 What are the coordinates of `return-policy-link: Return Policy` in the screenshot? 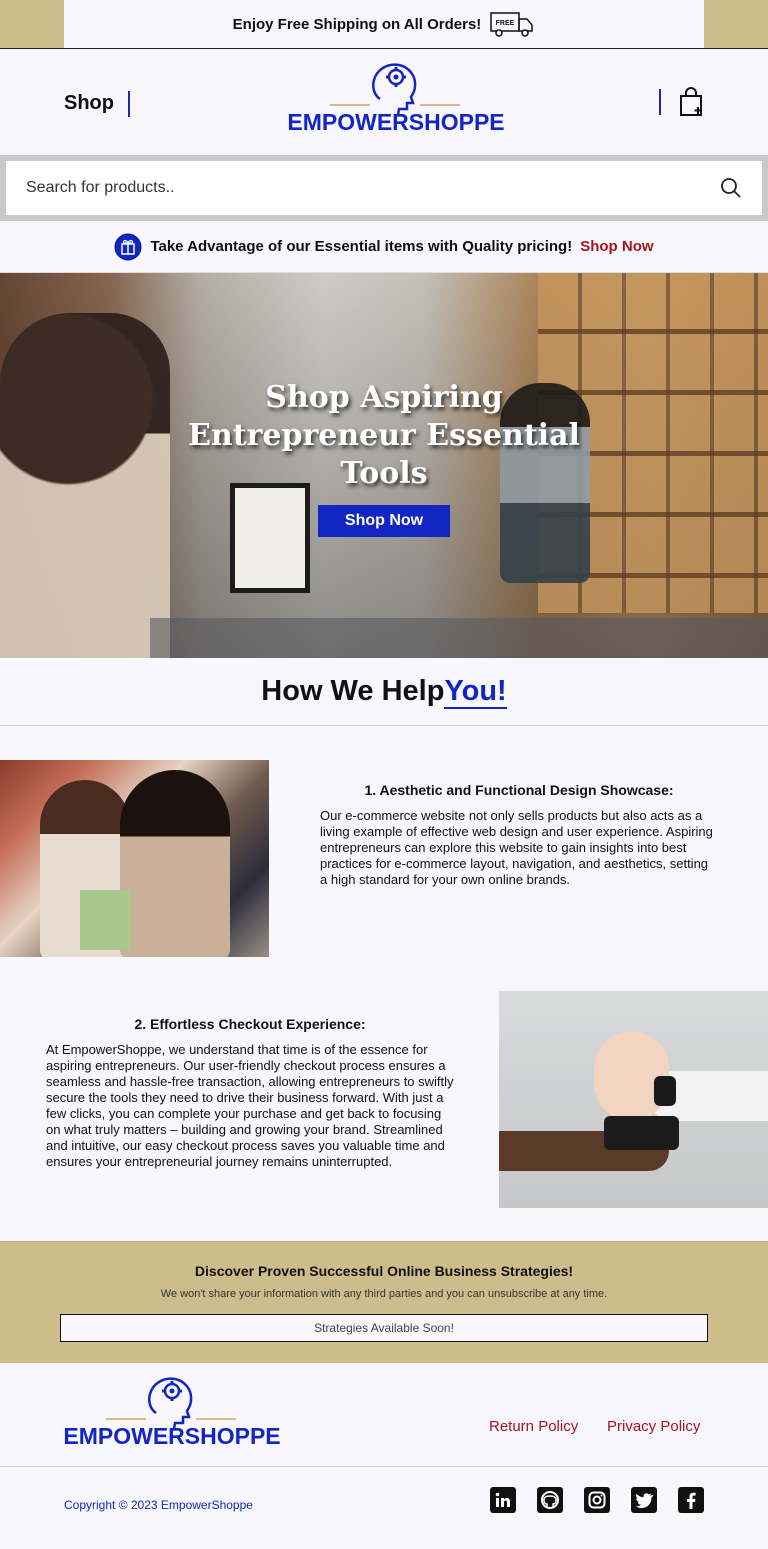 It's located at (533, 1426).